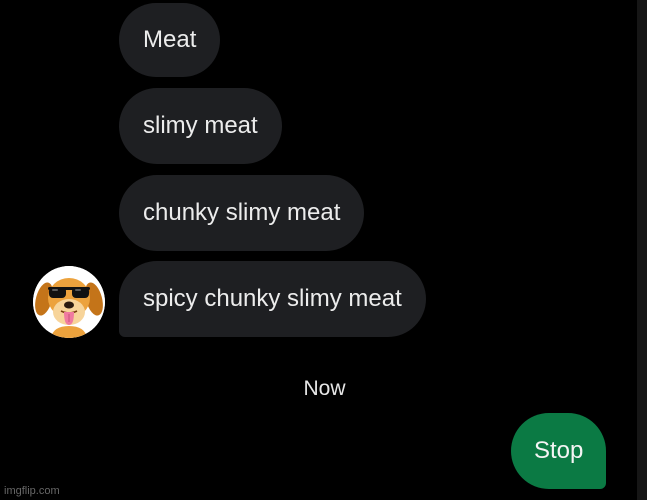  I want to click on message-text: slimy meat, so click(200, 125).